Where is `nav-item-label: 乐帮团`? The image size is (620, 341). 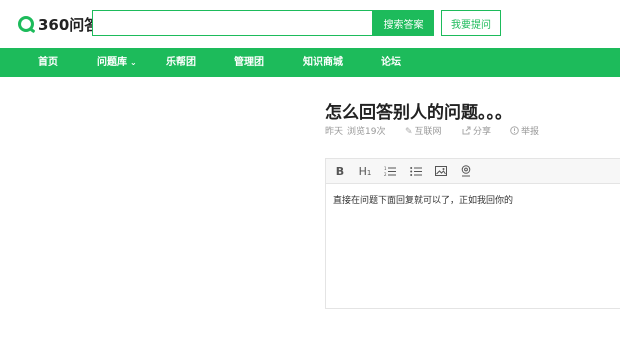
nav-item-label: 乐帮团 is located at coordinates (181, 62).